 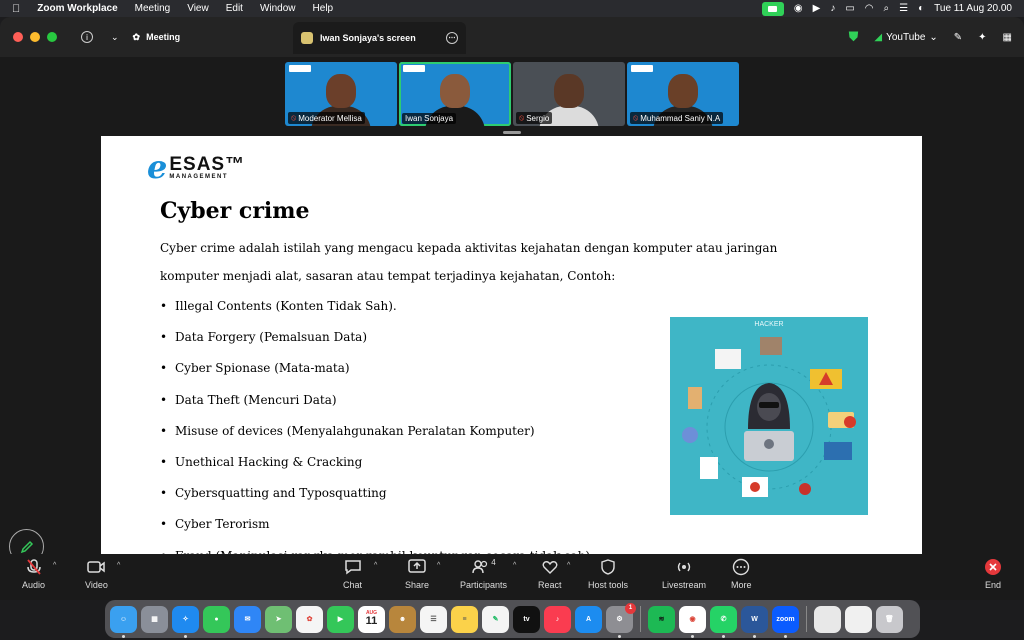 I want to click on maps-icon: ➤, so click(x=278, y=619).